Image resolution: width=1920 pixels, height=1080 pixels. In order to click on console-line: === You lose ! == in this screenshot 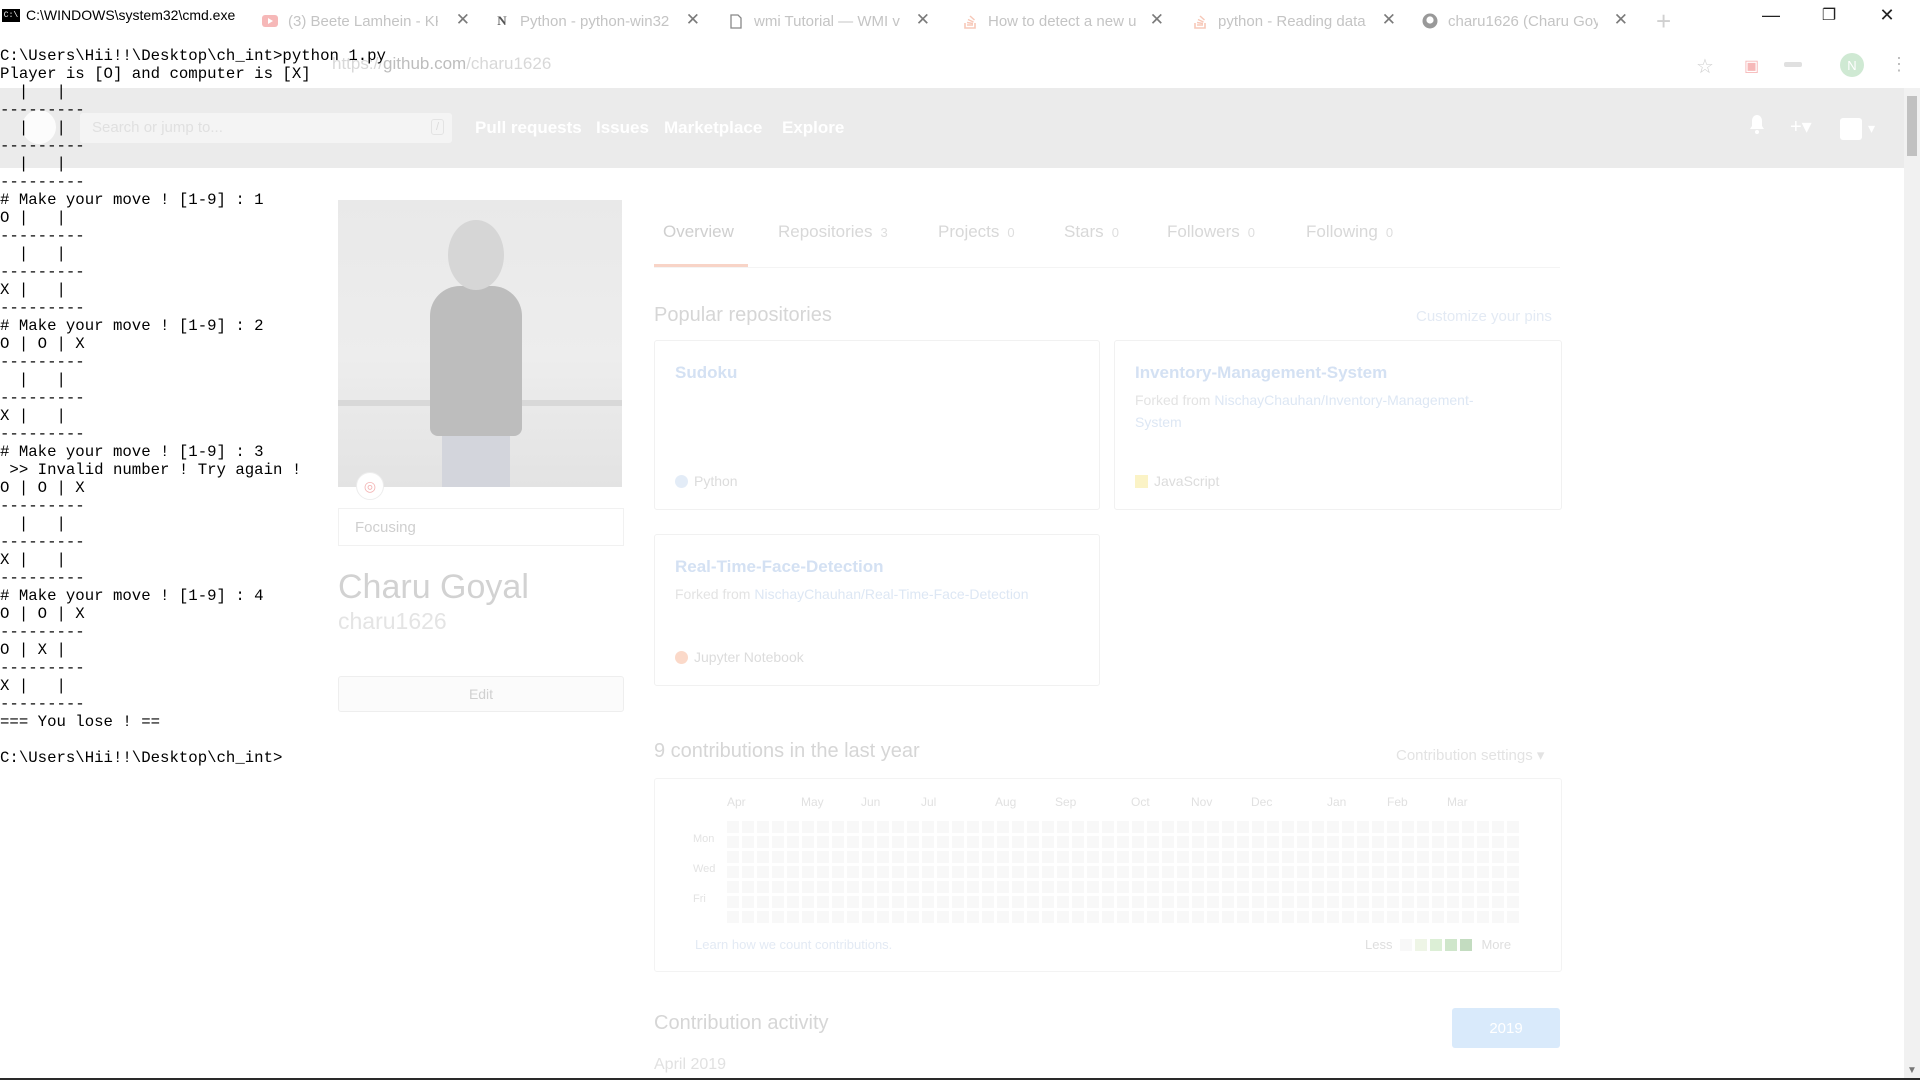, I will do `click(80, 722)`.